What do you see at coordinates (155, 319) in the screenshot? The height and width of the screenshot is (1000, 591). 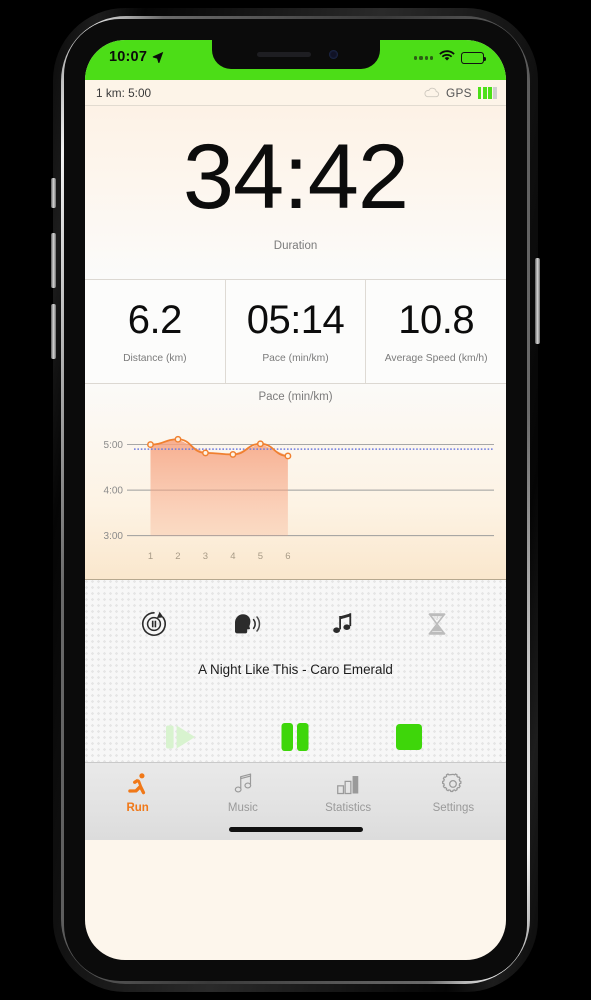 I see `distance-value: 6.2` at bounding box center [155, 319].